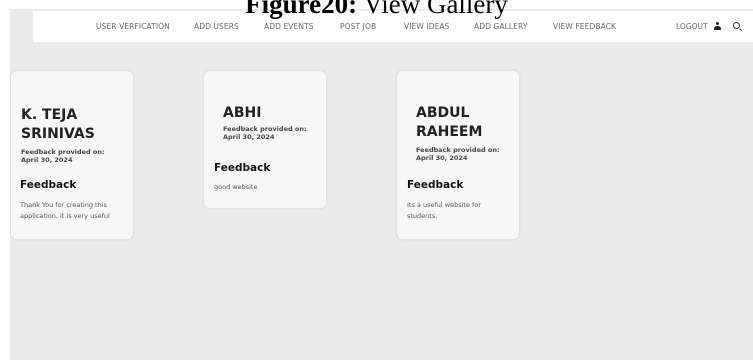 This screenshot has height=360, width=753. What do you see at coordinates (449, 122) in the screenshot?
I see `feedback-user-name: ABDUL RAHEEM` at bounding box center [449, 122].